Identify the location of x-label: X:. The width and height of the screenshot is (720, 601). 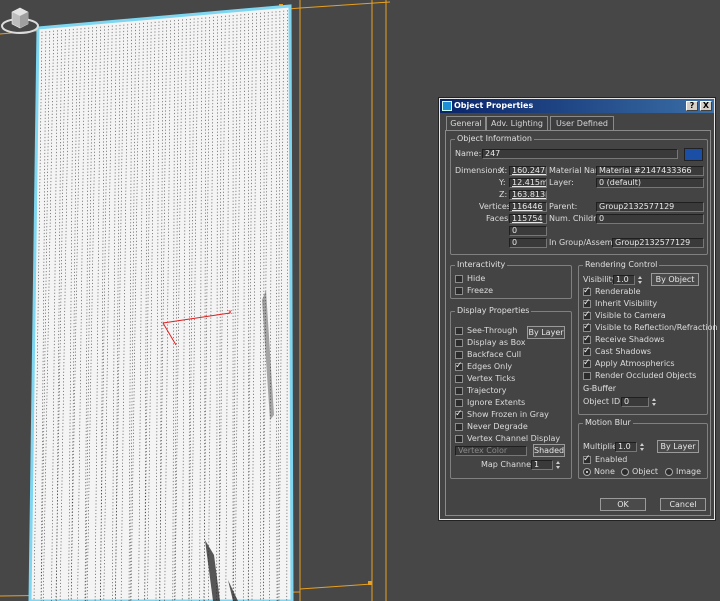
(503, 170).